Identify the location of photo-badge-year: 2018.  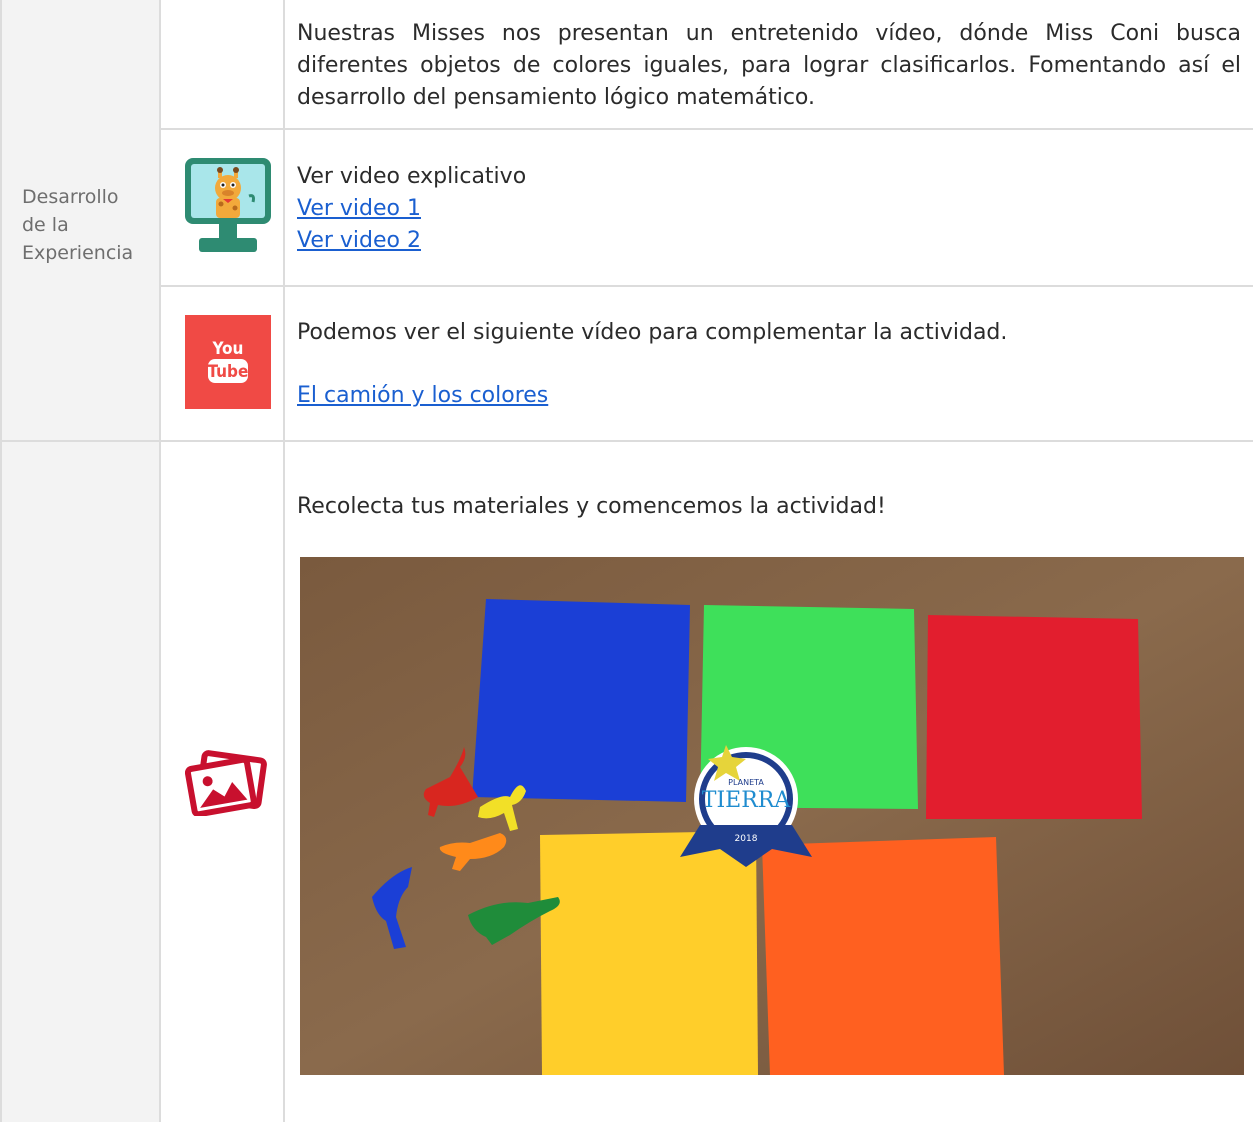
(746, 839).